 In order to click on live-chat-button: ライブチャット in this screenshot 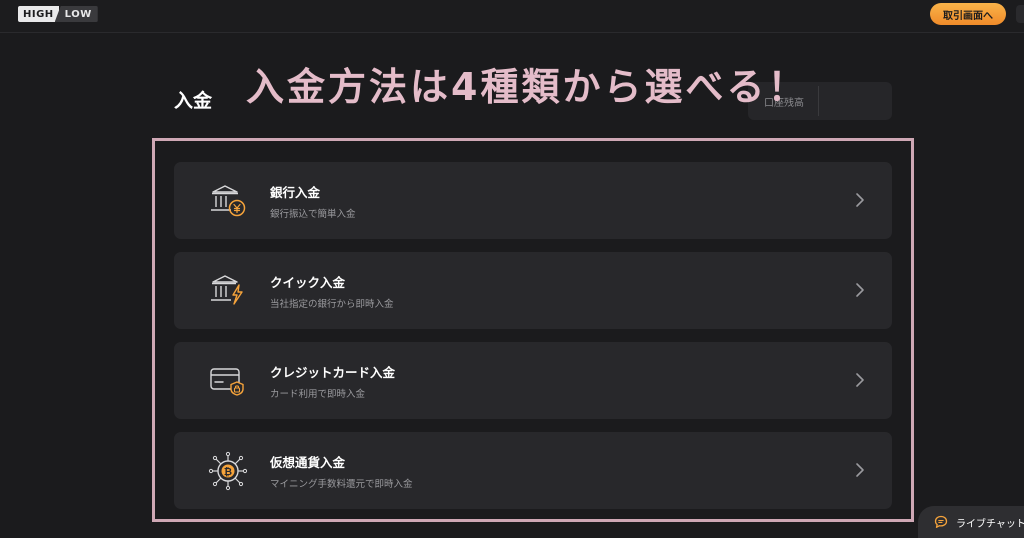, I will do `click(971, 522)`.